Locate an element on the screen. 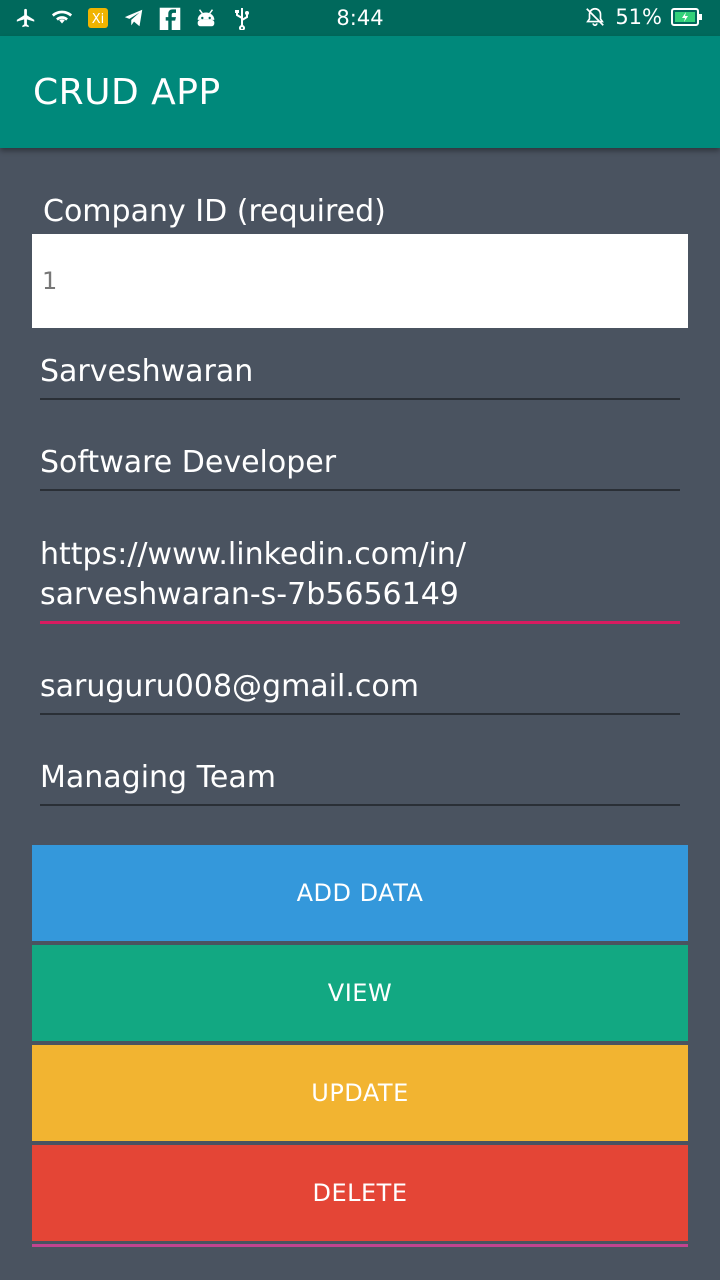  add-data-button: ADD DATA is located at coordinates (360, 893).